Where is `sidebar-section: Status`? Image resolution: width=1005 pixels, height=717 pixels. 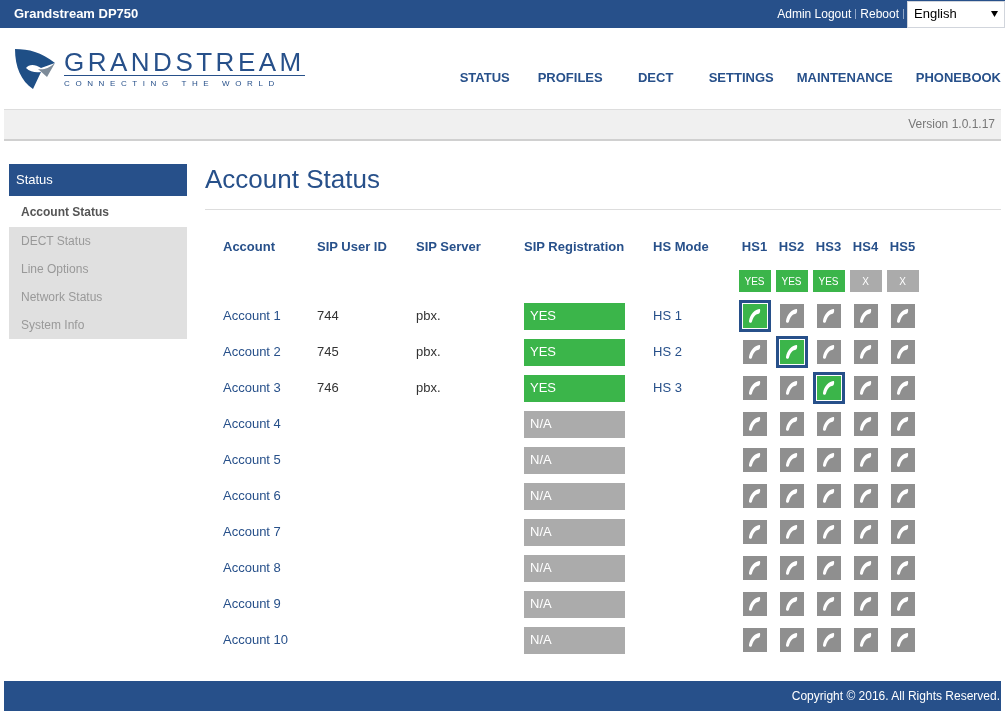
sidebar-section: Status is located at coordinates (98, 180).